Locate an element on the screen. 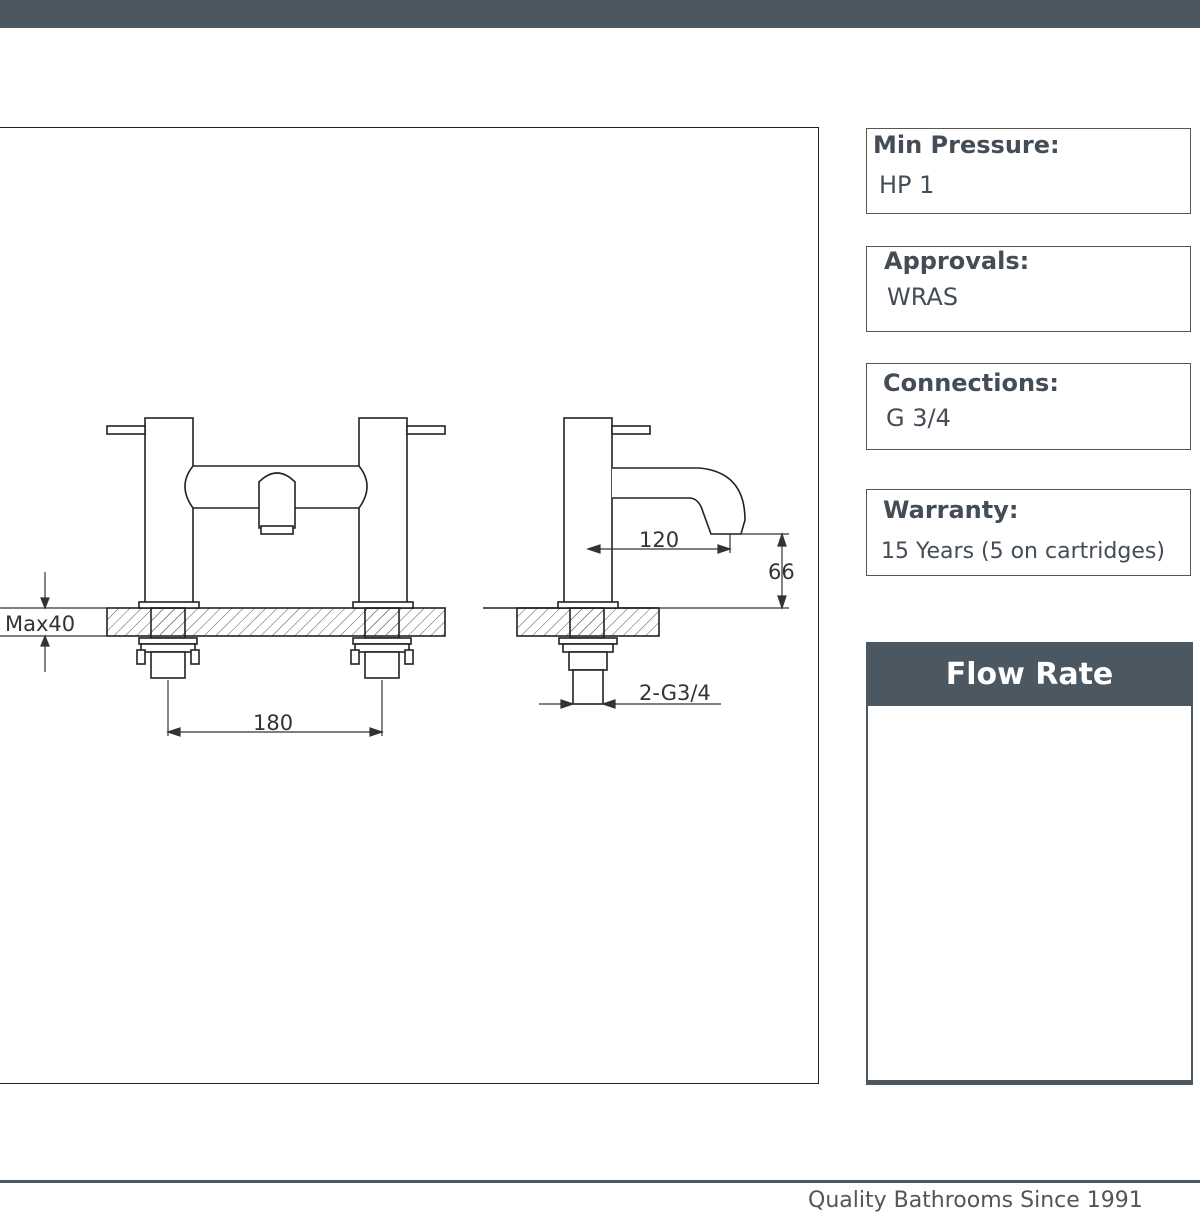  spec-label: Warranty: is located at coordinates (951, 510).